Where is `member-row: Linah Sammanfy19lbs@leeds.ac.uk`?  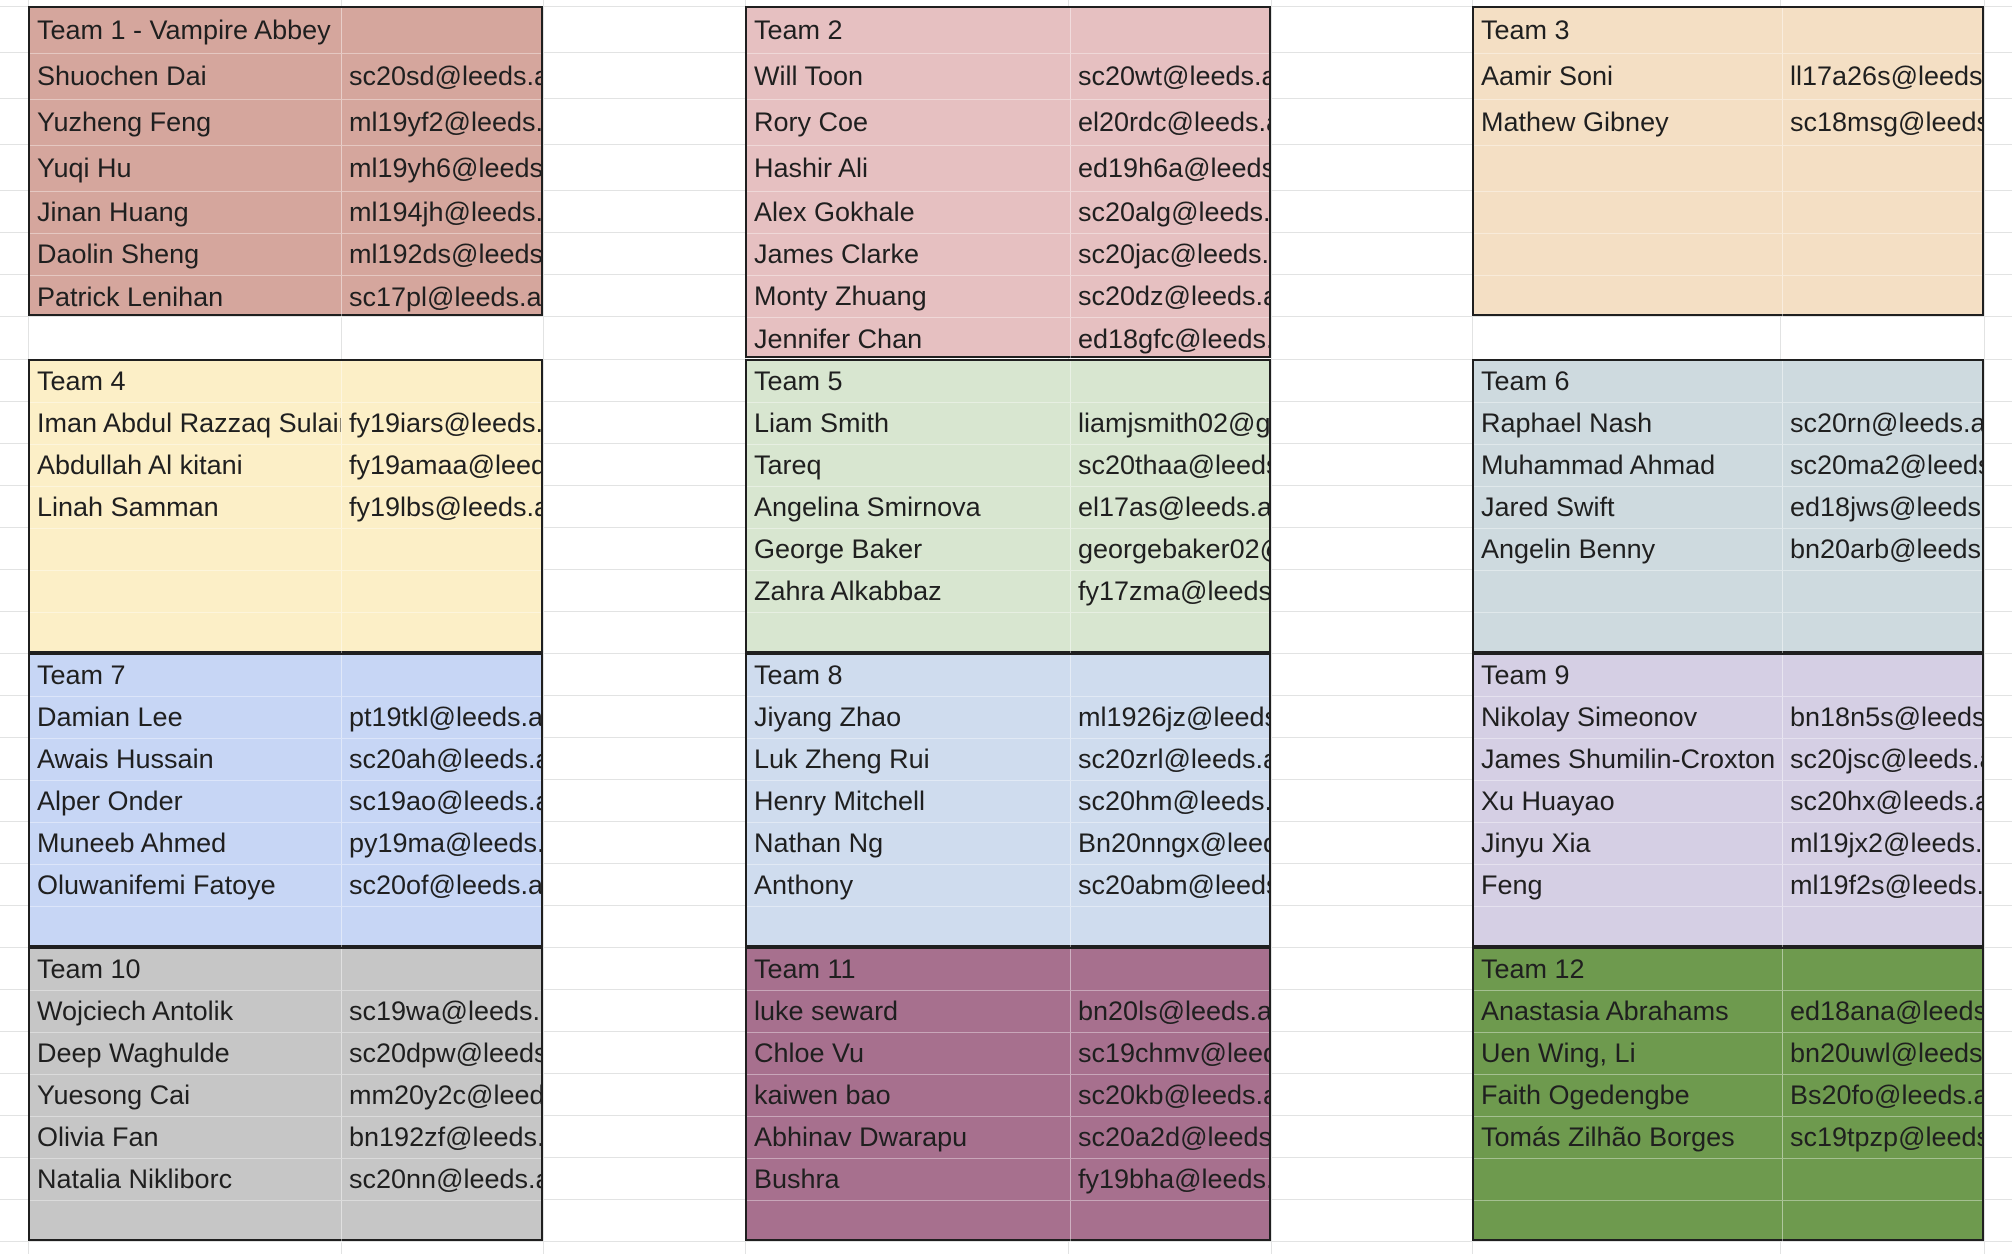
member-row: Linah Sammanfy19lbs@leeds.ac.uk is located at coordinates (285, 508).